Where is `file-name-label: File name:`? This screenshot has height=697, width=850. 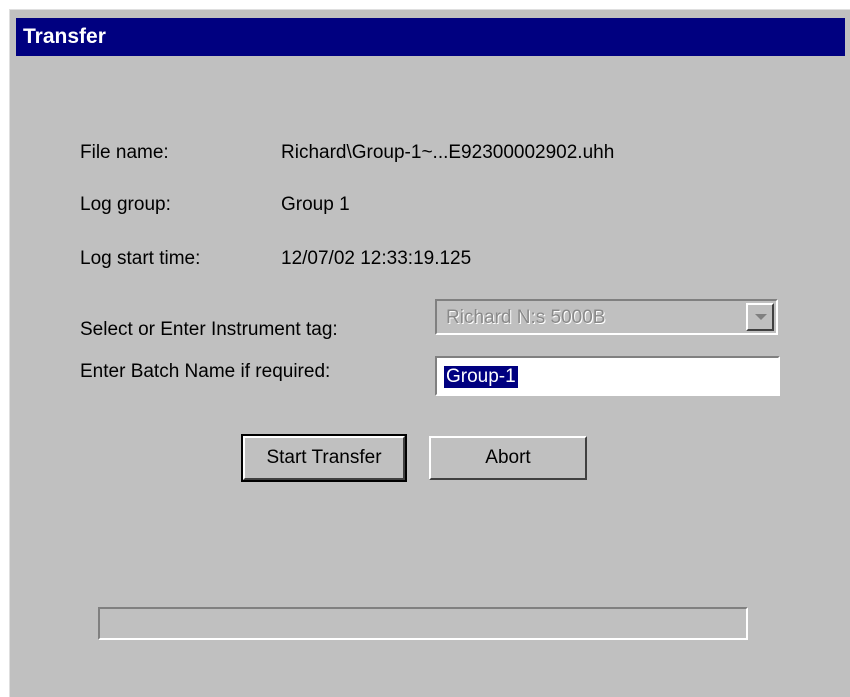
file-name-label: File name: is located at coordinates (124, 152).